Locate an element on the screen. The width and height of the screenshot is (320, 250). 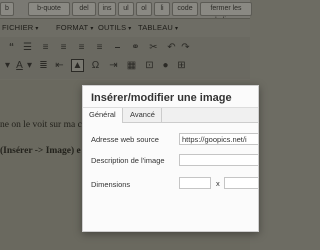
quicktag-li-button: li is located at coordinates (162, 9).